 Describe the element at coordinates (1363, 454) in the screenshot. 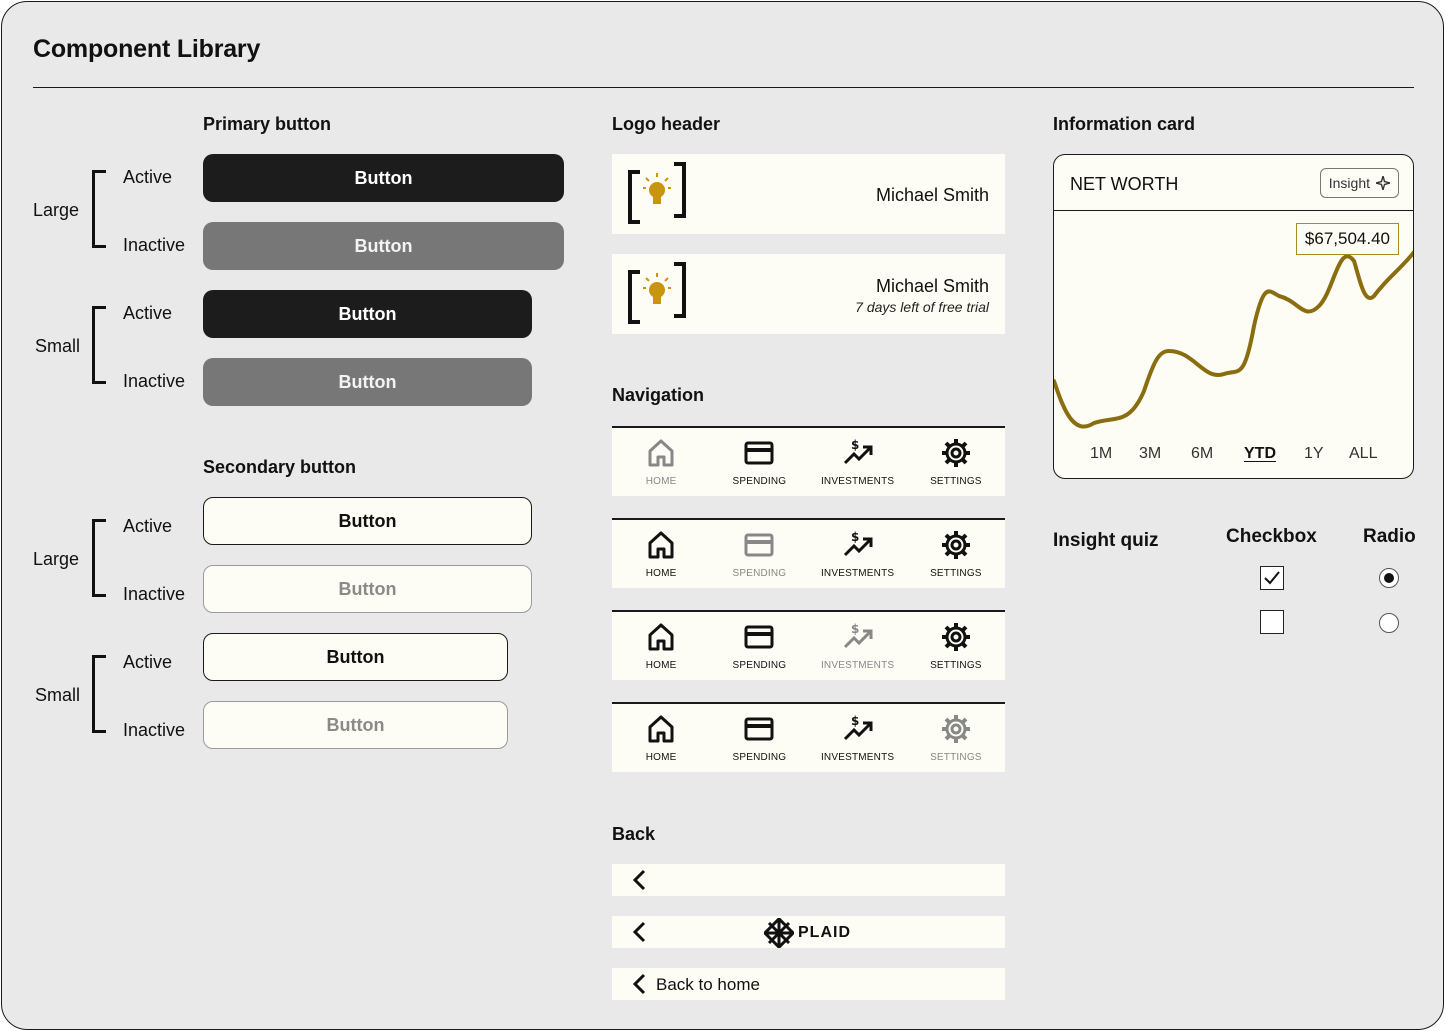

I see `range-all: ALL` at that location.